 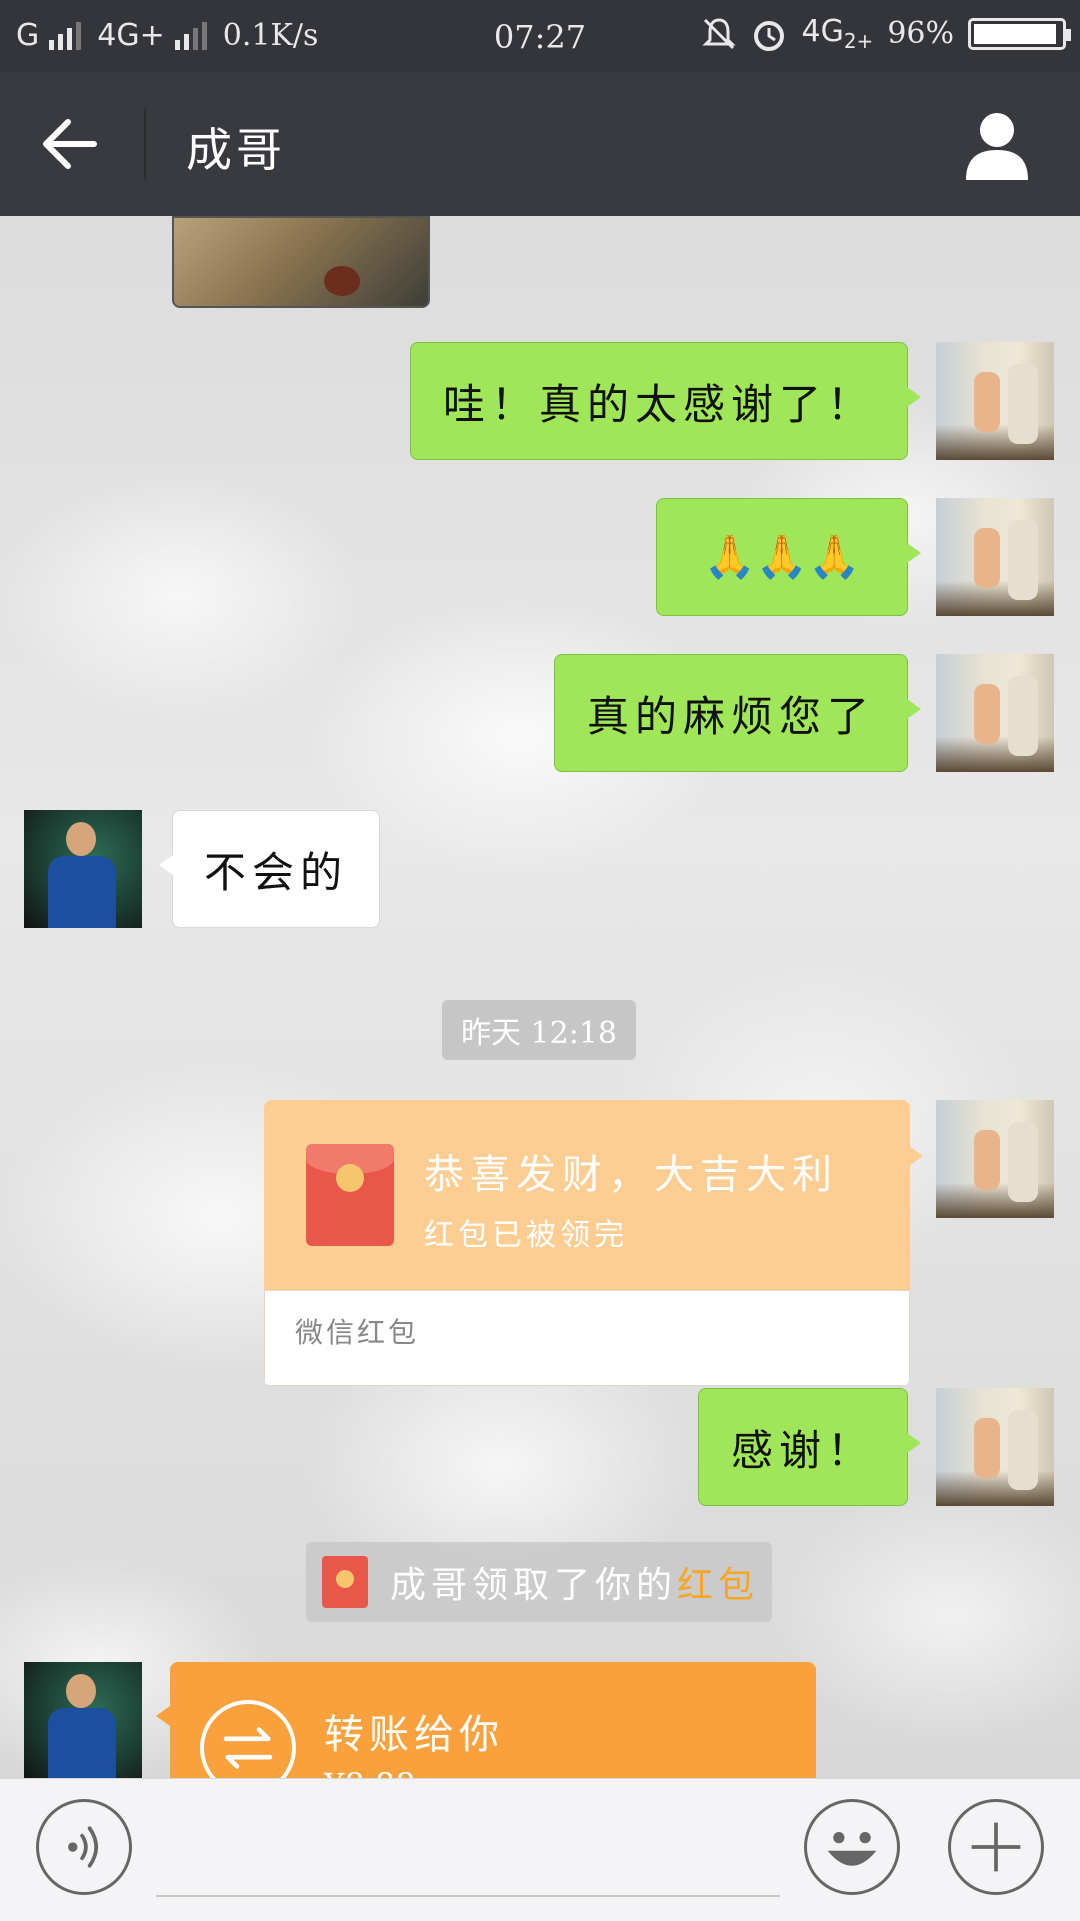 What do you see at coordinates (788, 557) in the screenshot?
I see `message-bubble: 🙏🙏🙏` at bounding box center [788, 557].